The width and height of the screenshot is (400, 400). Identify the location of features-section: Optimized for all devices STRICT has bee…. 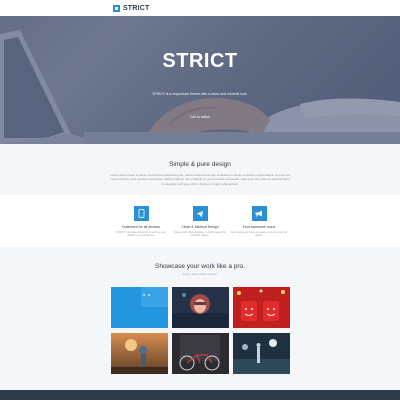
(200, 221).